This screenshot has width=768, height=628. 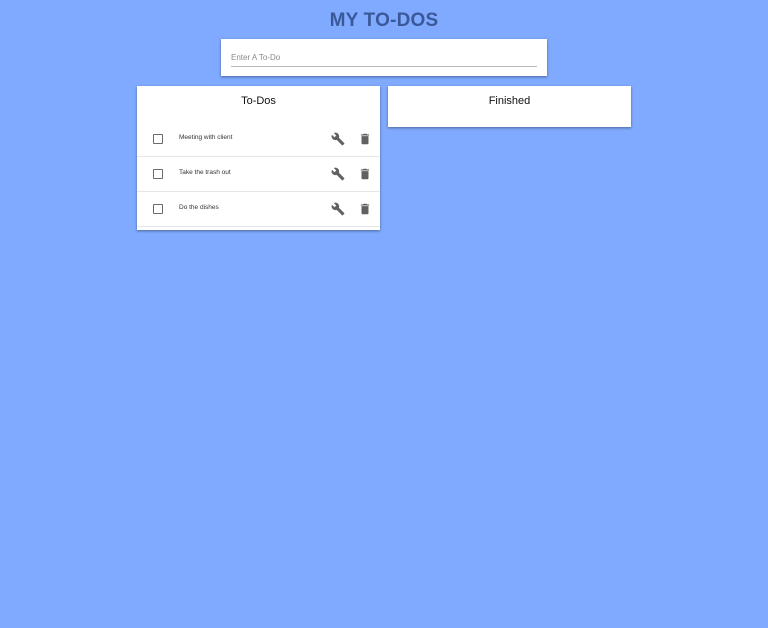 I want to click on todo-input, so click(x=384, y=58).